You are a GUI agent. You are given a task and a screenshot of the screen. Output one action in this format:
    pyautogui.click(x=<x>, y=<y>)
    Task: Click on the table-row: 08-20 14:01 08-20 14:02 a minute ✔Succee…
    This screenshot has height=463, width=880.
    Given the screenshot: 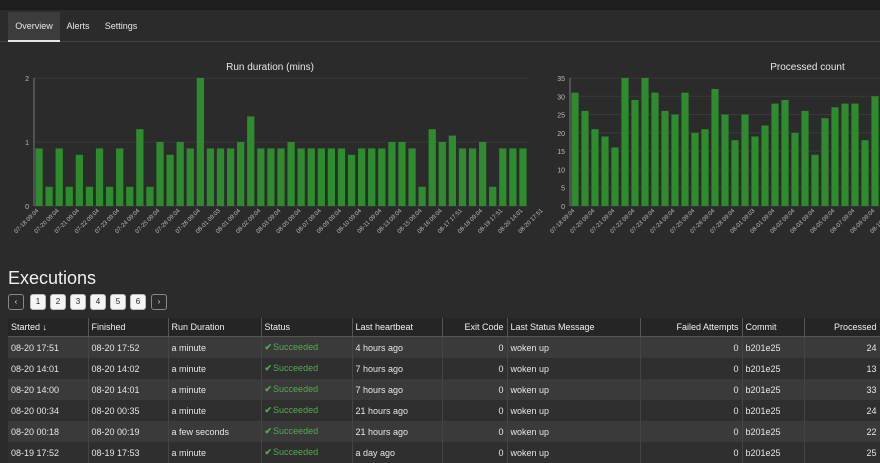 What is the action you would take?
    pyautogui.click(x=444, y=368)
    